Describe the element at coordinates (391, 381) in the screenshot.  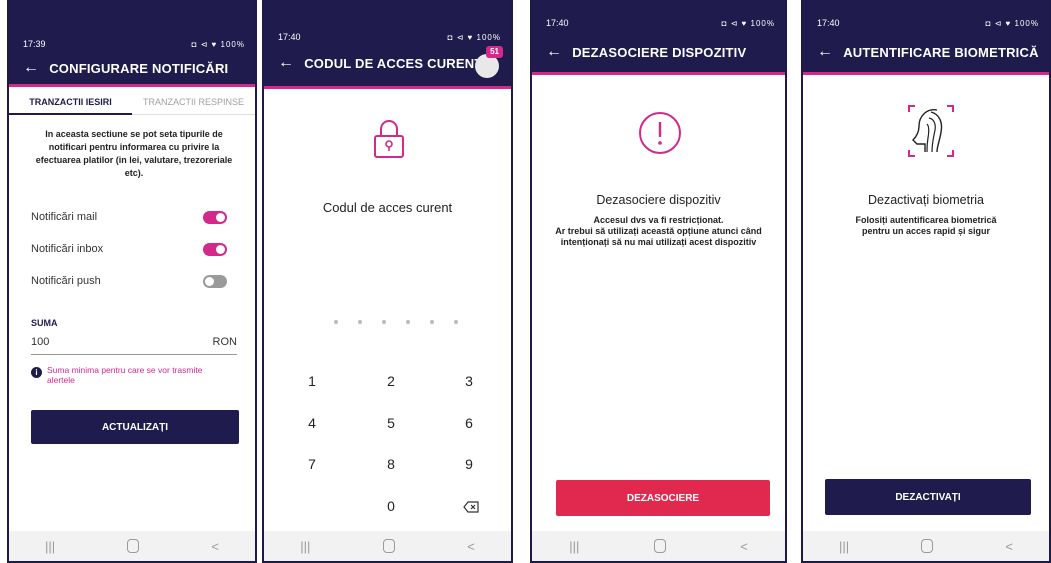
I see `key-2: 2` at that location.